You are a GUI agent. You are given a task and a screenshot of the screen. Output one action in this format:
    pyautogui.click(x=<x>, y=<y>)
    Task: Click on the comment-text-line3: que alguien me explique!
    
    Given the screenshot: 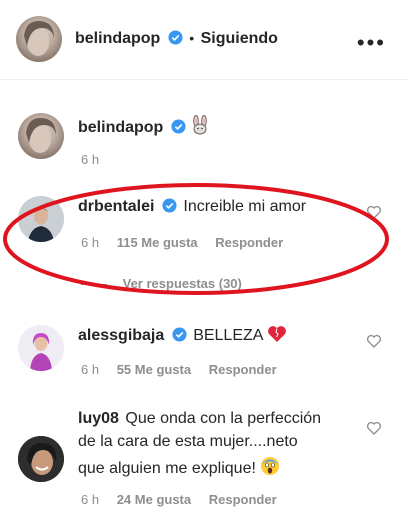 What is the action you would take?
    pyautogui.click(x=167, y=468)
    